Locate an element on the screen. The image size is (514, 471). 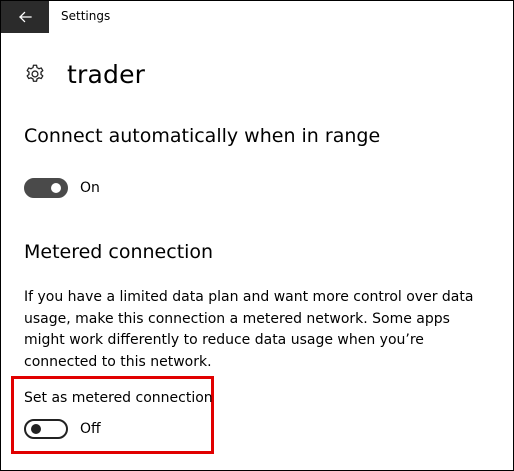
metered-heading: Metered connection is located at coordinates (119, 252).